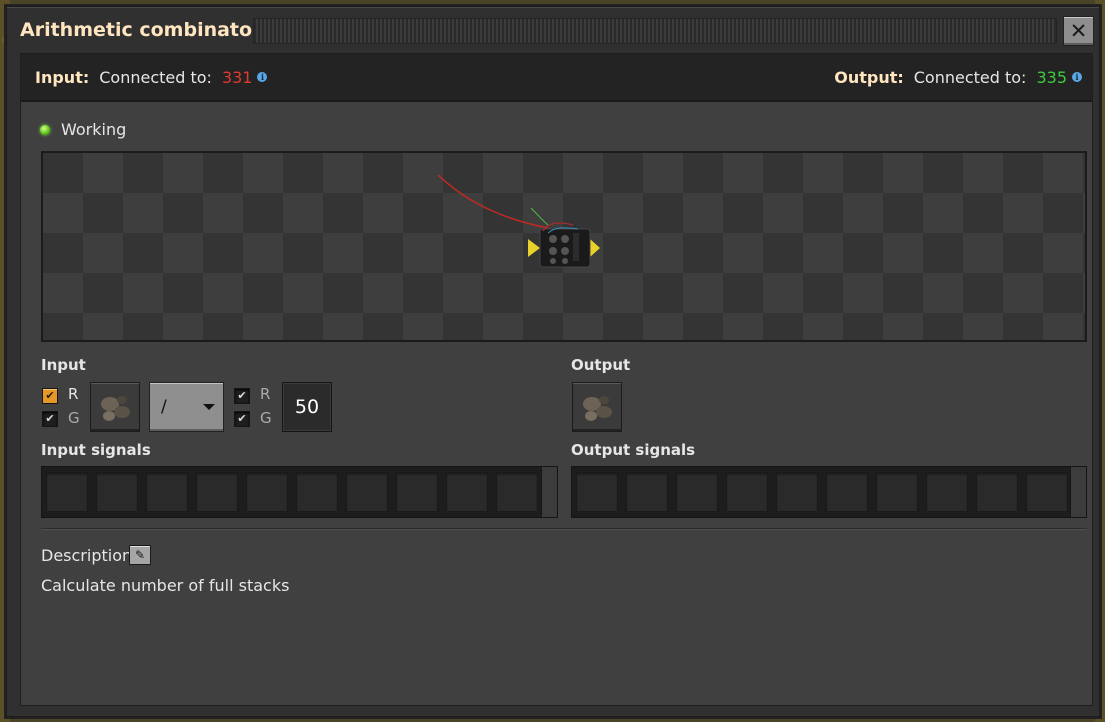 The width and height of the screenshot is (1105, 722). Describe the element at coordinates (242, 419) in the screenshot. I see `input-right-green-checkbox: ✔` at that location.